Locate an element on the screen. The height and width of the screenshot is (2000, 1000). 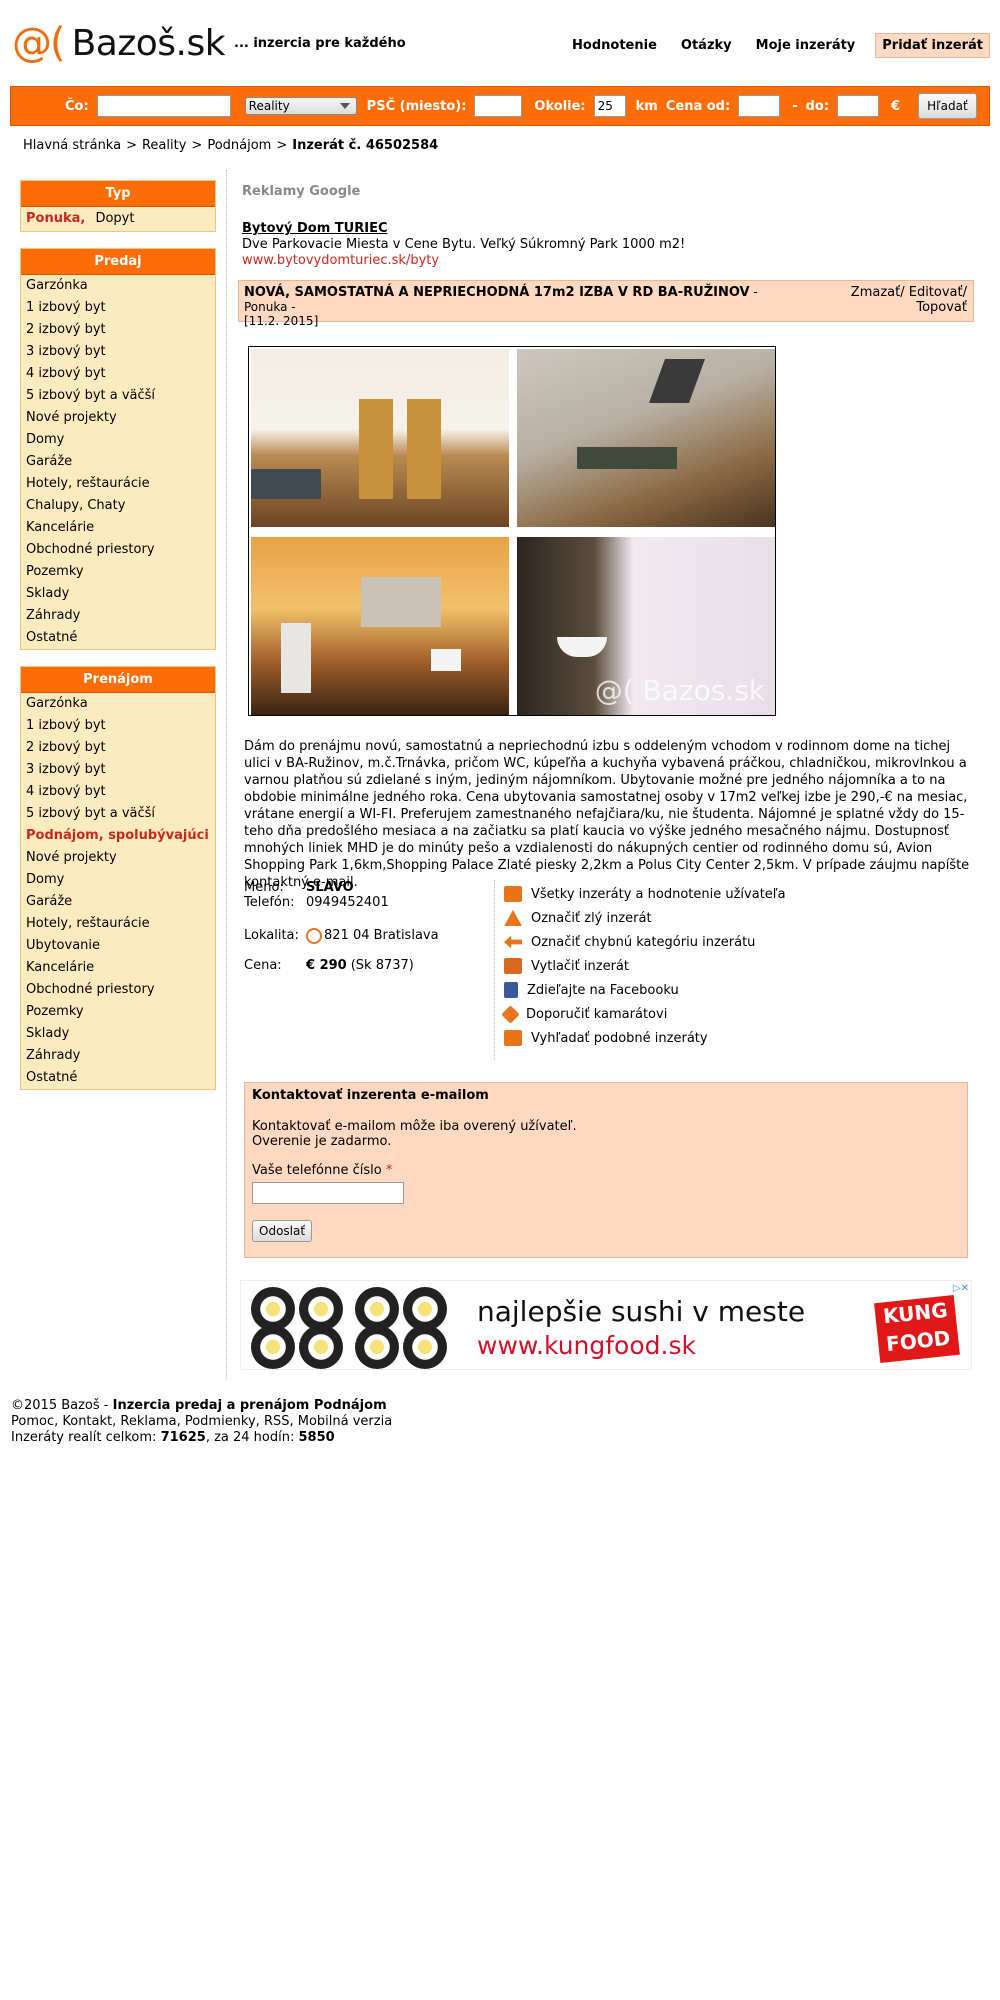
action-print: Vytlačiť inzerát is located at coordinates (645, 966).